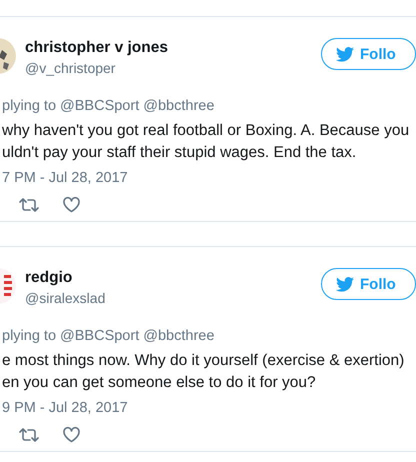 Image resolution: width=416 pixels, height=462 pixels. Describe the element at coordinates (209, 178) in the screenshot. I see `tweet-time: 7 PM - Jul 28, 2017` at that location.